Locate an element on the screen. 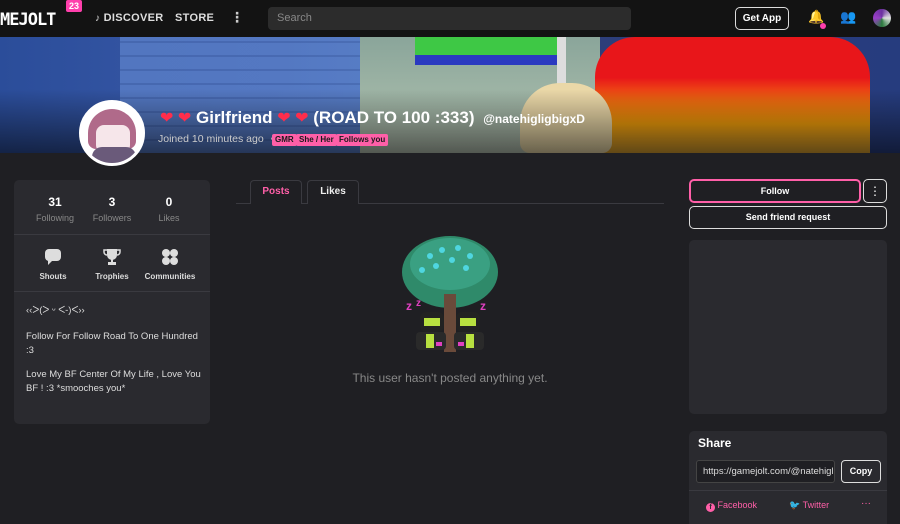 The width and height of the screenshot is (900, 524). nav-discover-link: ♪ DISCOVER is located at coordinates (129, 18).